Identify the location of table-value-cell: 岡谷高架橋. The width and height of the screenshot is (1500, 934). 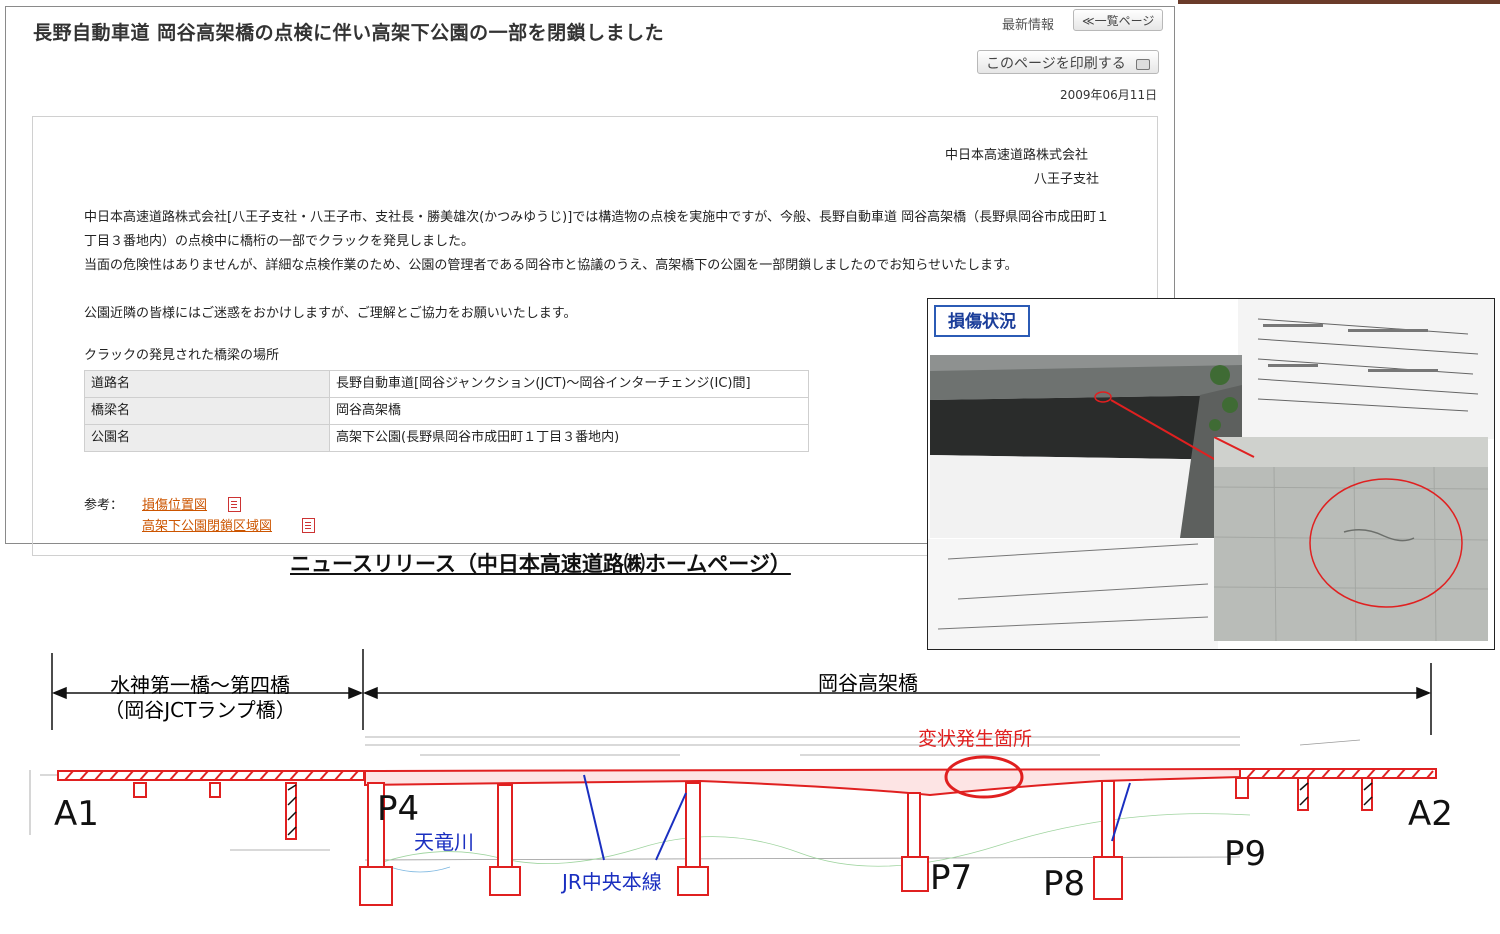
(569, 411).